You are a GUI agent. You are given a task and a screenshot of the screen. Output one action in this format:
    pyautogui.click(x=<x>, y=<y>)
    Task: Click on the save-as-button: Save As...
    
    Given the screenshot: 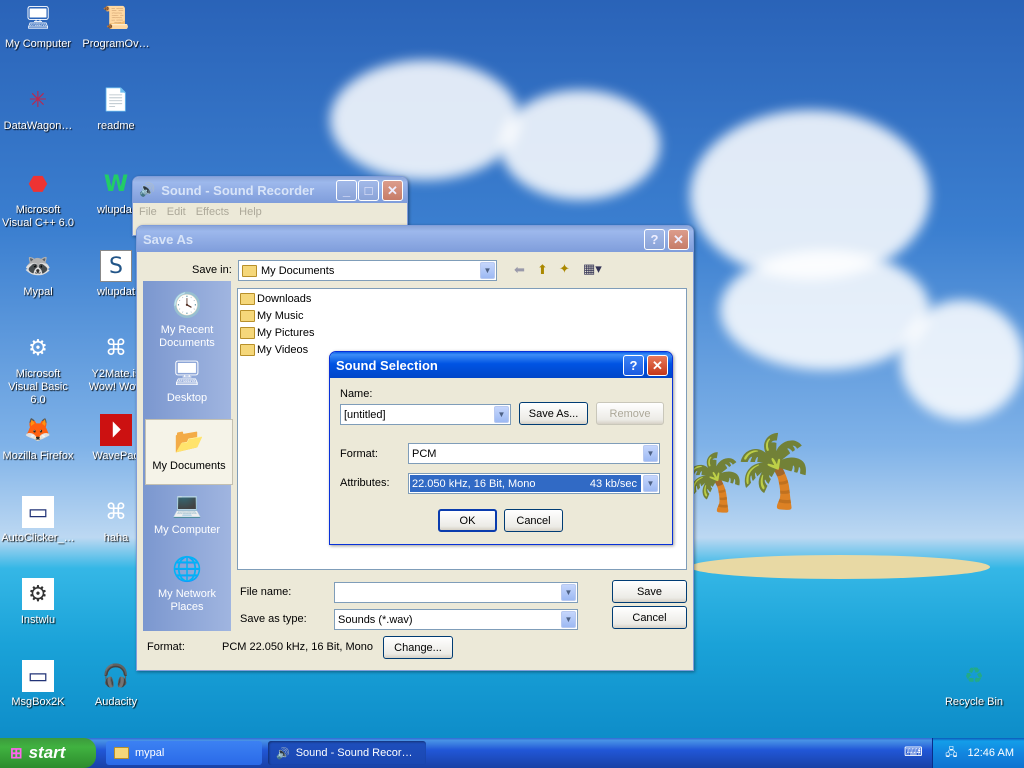 What is the action you would take?
    pyautogui.click(x=553, y=413)
    